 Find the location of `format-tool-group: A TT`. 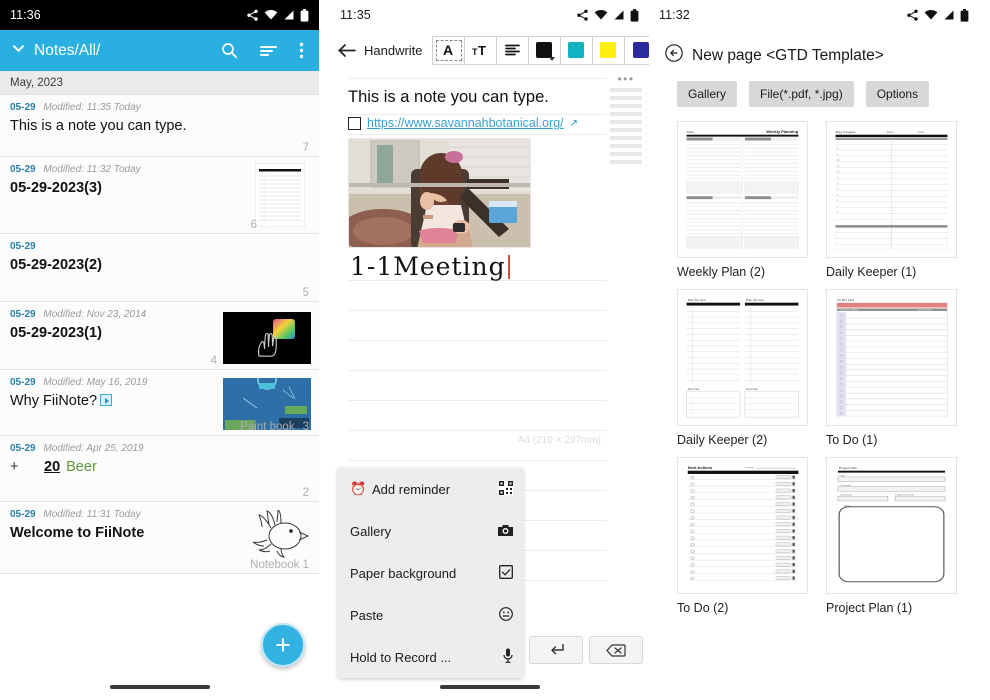

format-tool-group: A TT is located at coordinates (540, 50).